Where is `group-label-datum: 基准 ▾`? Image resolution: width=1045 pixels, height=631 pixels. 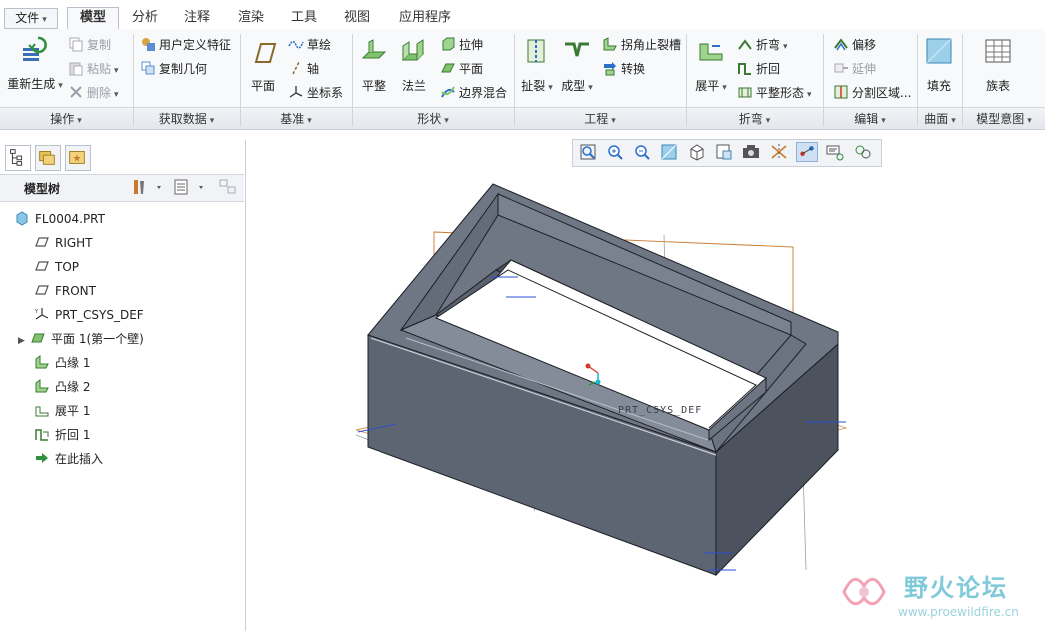
group-label-datum: 基准 ▾ is located at coordinates (296, 118).